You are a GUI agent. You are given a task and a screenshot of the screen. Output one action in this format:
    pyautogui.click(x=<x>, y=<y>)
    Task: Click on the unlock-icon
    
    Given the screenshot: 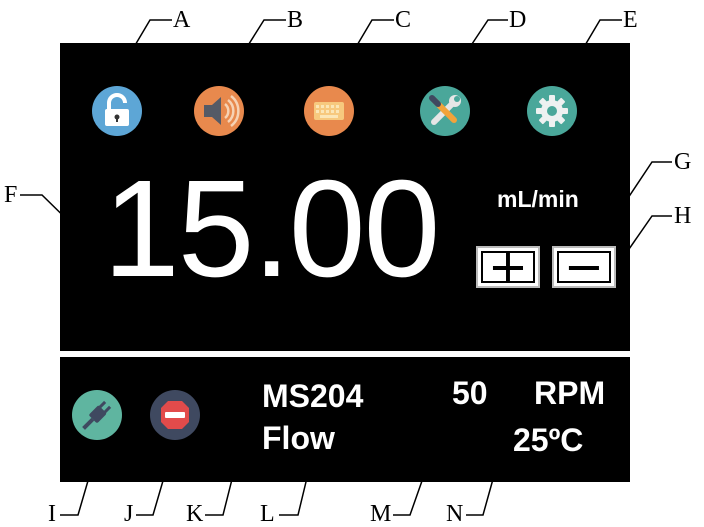 What is the action you would take?
    pyautogui.click(x=117, y=111)
    